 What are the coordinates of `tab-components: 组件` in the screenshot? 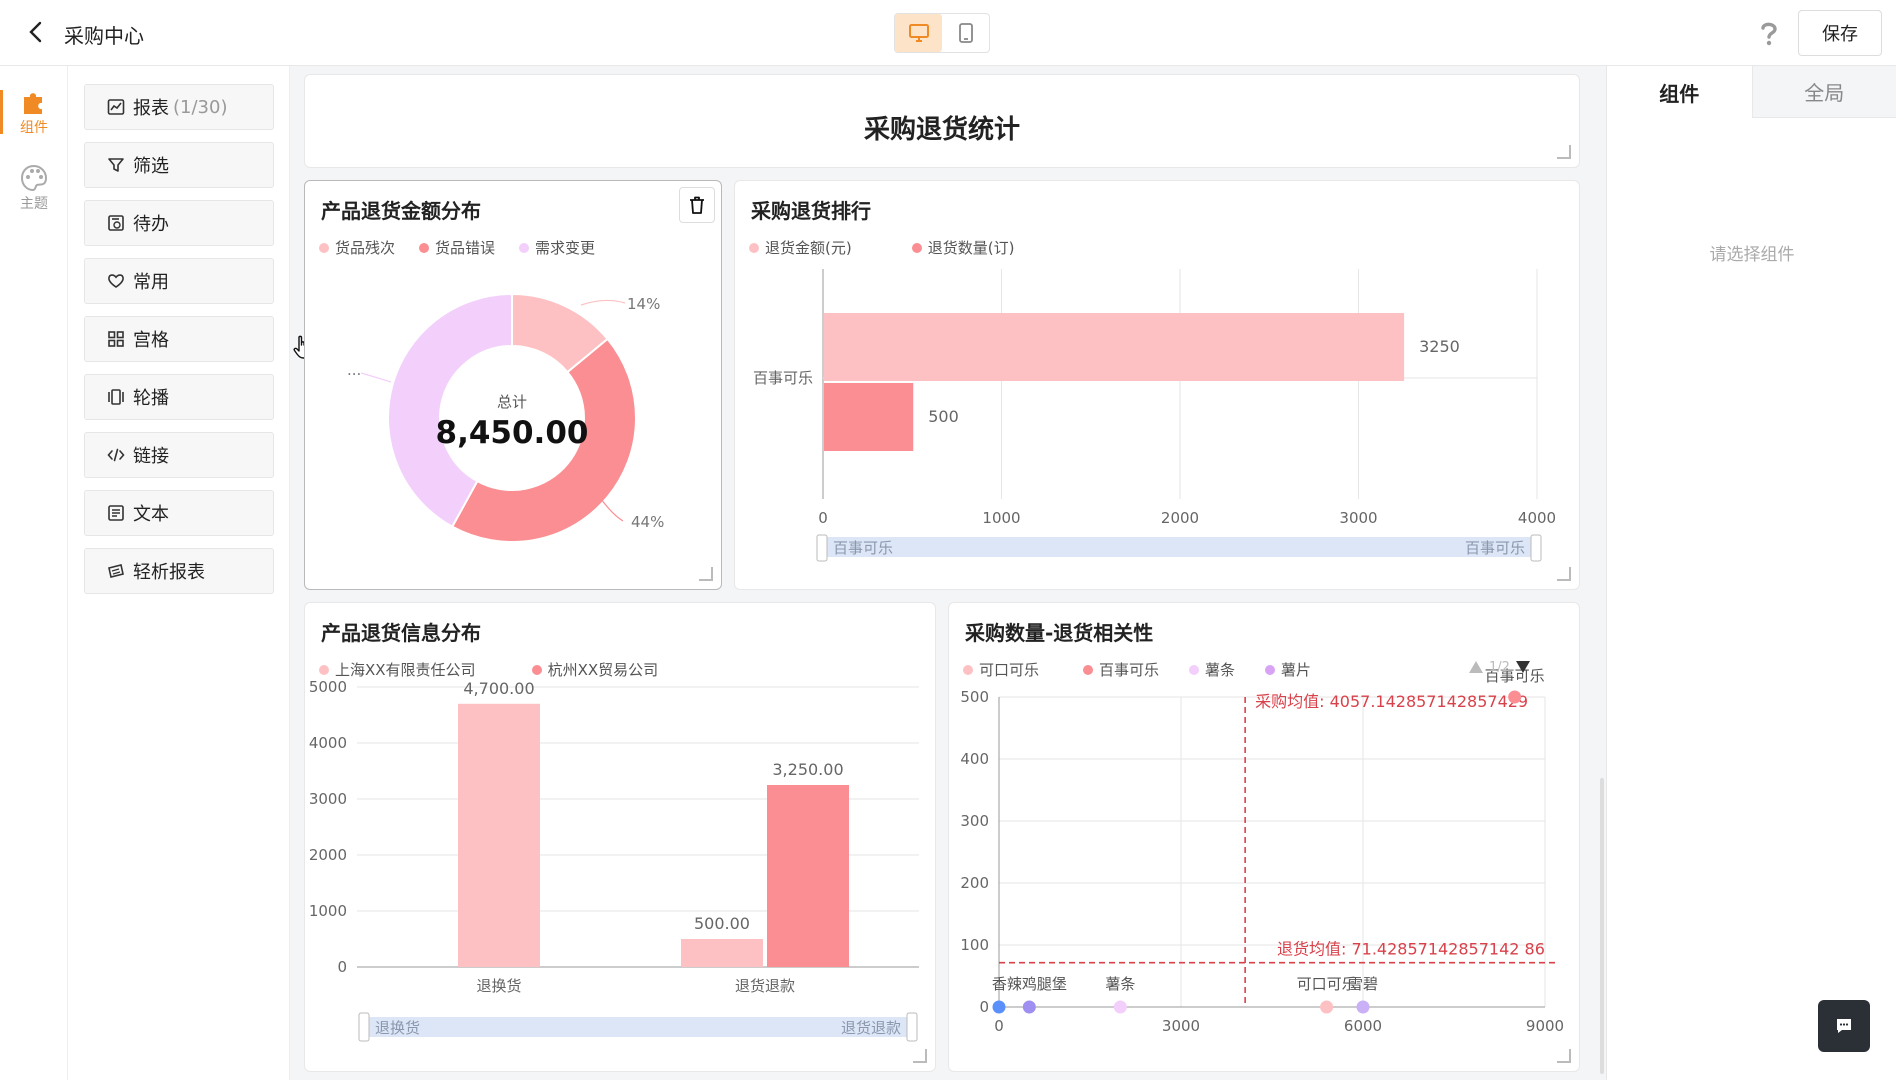 It's located at (1679, 92).